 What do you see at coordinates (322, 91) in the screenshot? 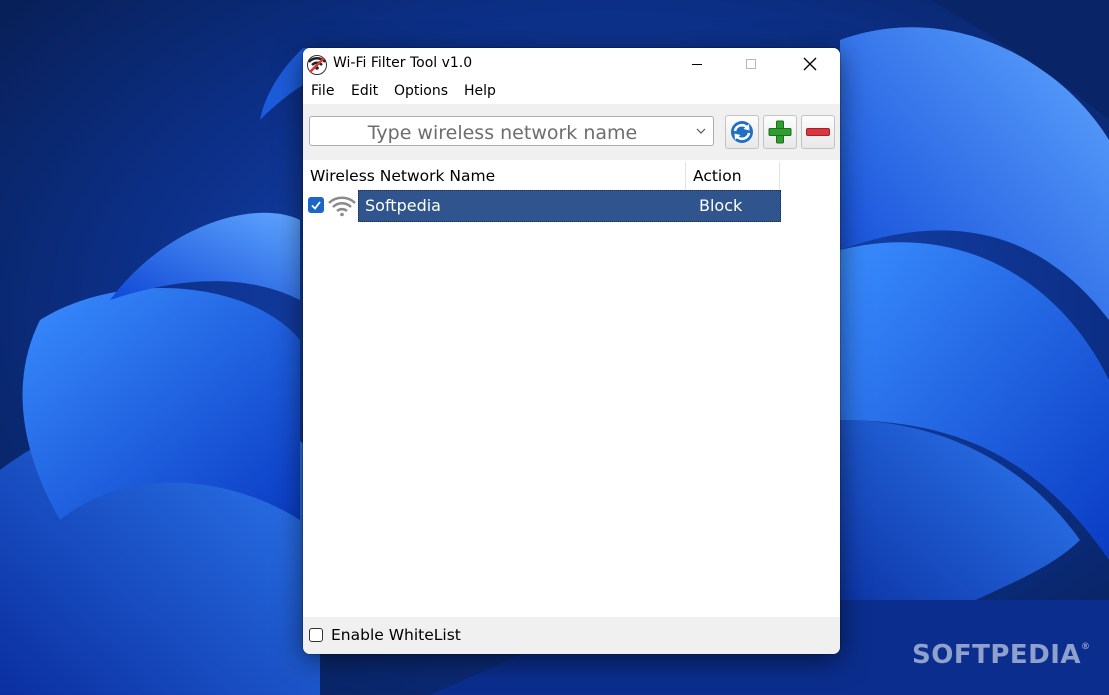
I see `menu-file: File` at bounding box center [322, 91].